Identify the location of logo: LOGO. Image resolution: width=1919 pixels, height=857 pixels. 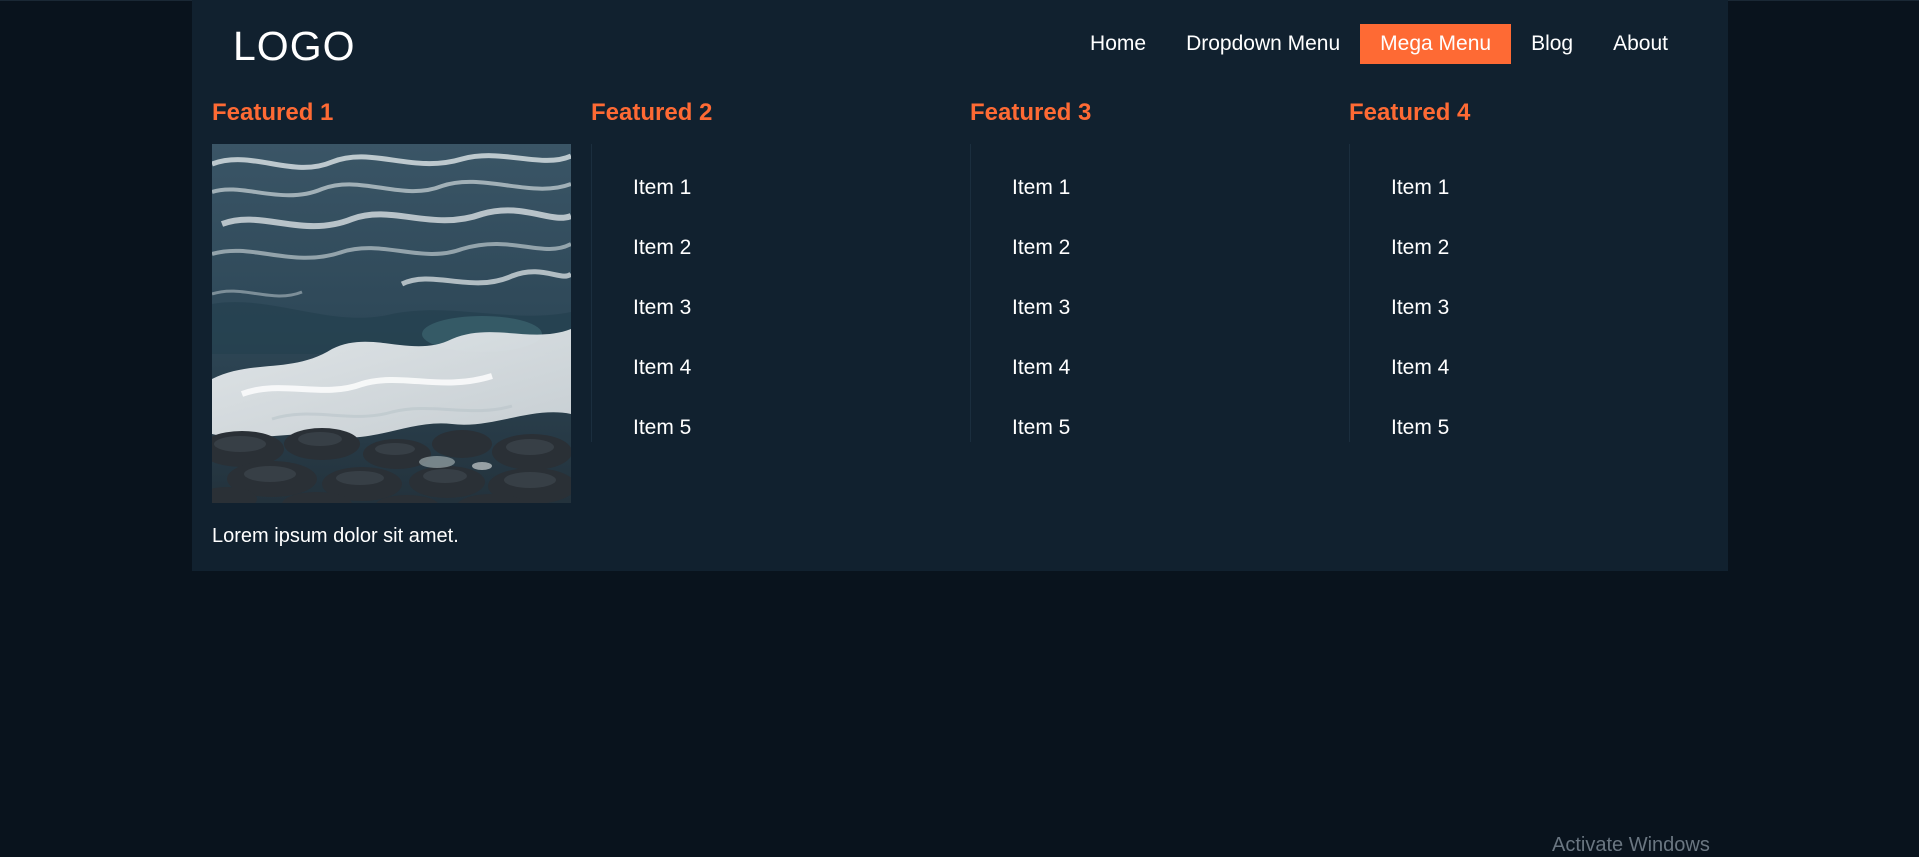
(294, 46).